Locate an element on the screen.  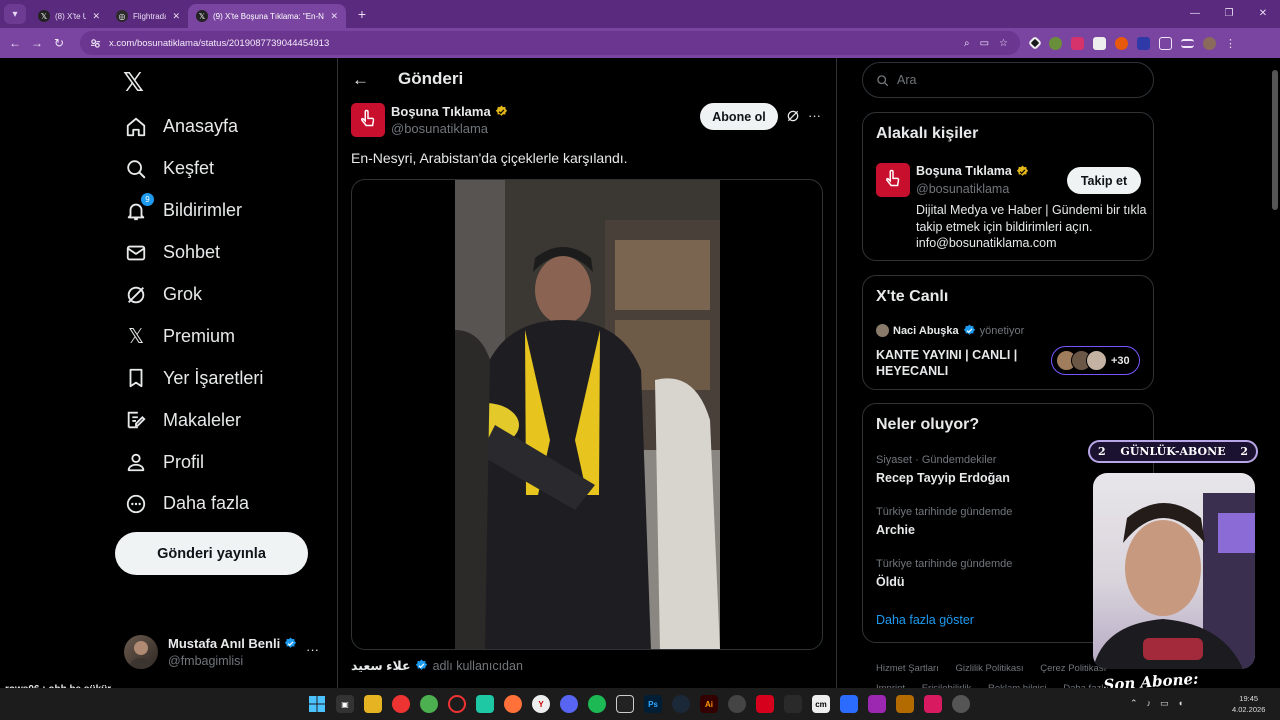
browser-tab-active: 𝕏 (9) X'te Boşuna Tıklama: "En-Ne ✕ is located at coordinates (267, 16).